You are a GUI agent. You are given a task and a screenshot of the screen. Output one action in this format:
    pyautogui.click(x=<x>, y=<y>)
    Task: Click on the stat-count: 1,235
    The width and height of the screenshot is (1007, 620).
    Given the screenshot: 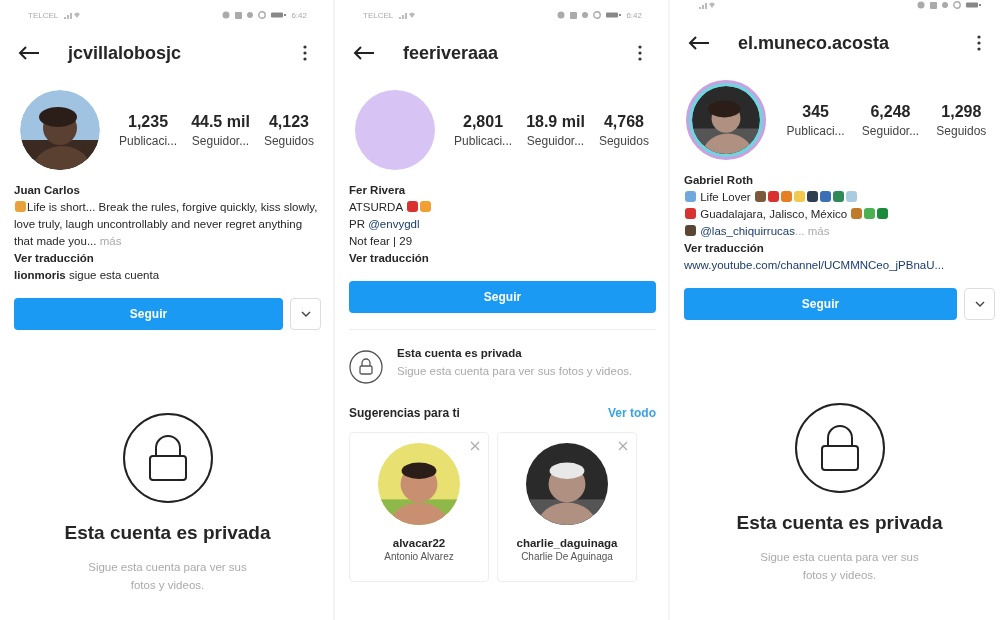 What is the action you would take?
    pyautogui.click(x=148, y=121)
    